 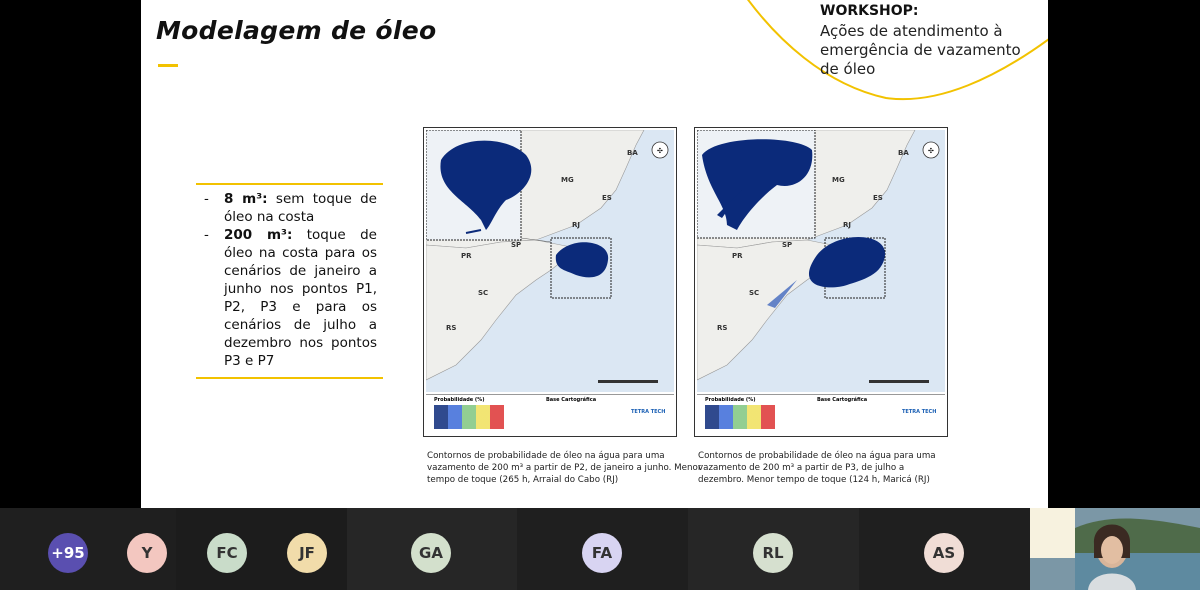 I want to click on title-underline, so click(x=168, y=65).